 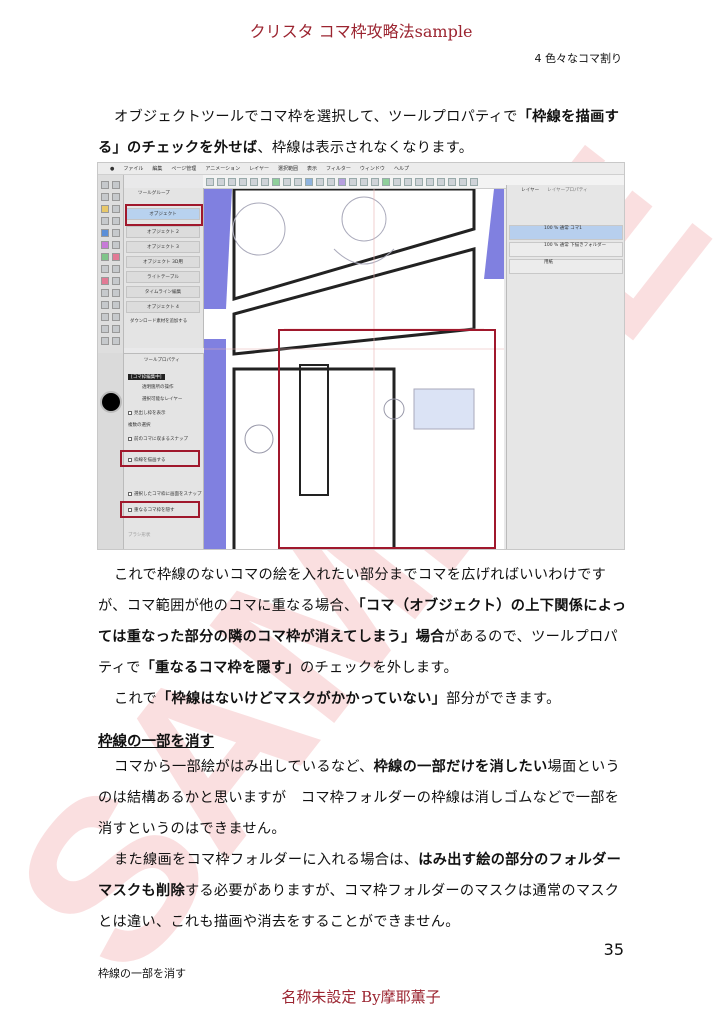 What do you see at coordinates (163, 262) in the screenshot?
I see `subtool-object-3d: オブジェクト 3D用` at bounding box center [163, 262].